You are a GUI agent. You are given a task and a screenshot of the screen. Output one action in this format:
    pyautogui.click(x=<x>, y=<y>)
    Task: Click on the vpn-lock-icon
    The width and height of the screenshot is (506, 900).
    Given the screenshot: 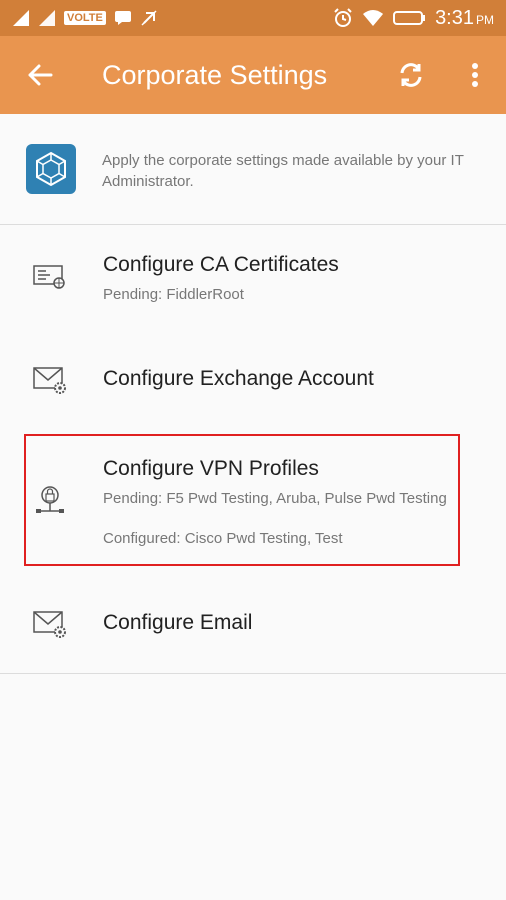 What is the action you would take?
    pyautogui.click(x=50, y=501)
    